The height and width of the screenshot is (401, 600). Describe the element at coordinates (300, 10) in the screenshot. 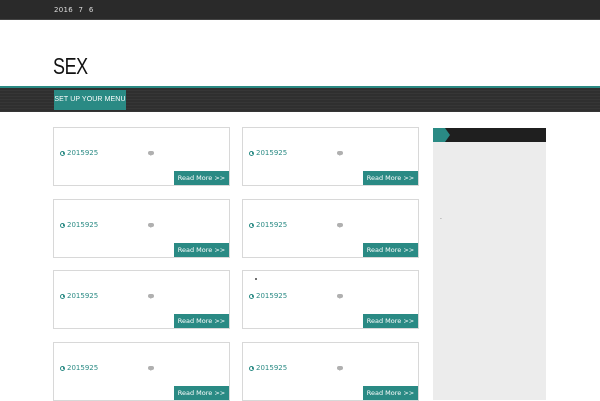

I see `top-bar: 2016 7 6` at that location.